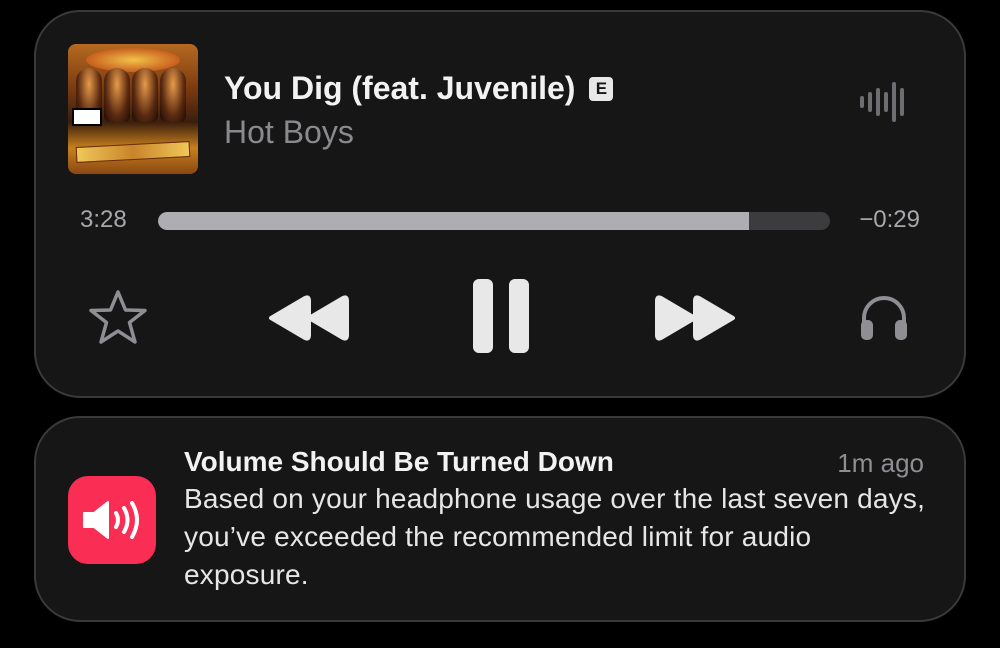 This screenshot has width=1000, height=648. I want to click on star-icon, so click(118, 317).